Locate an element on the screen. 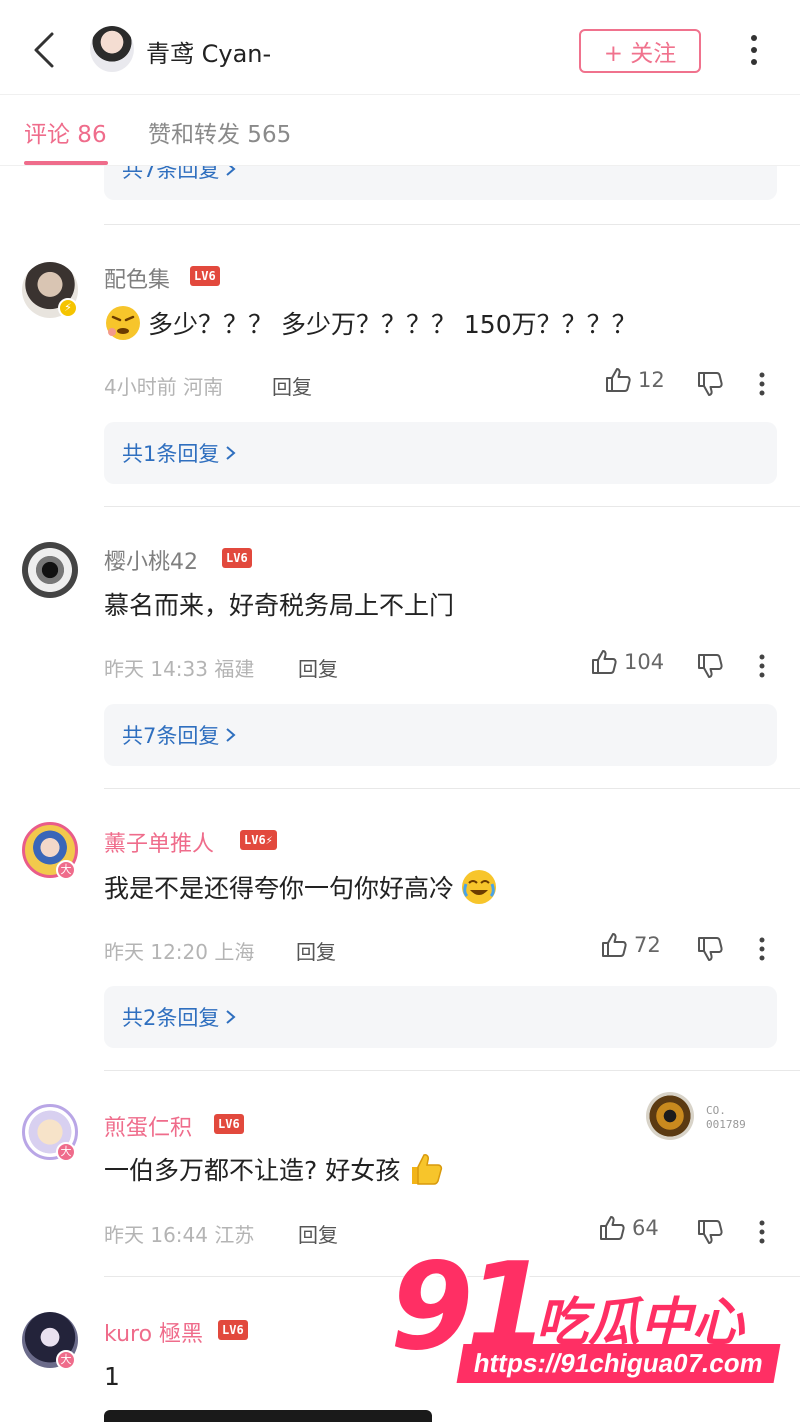 This screenshot has width=800, height=1422. author-avatar is located at coordinates (112, 49).